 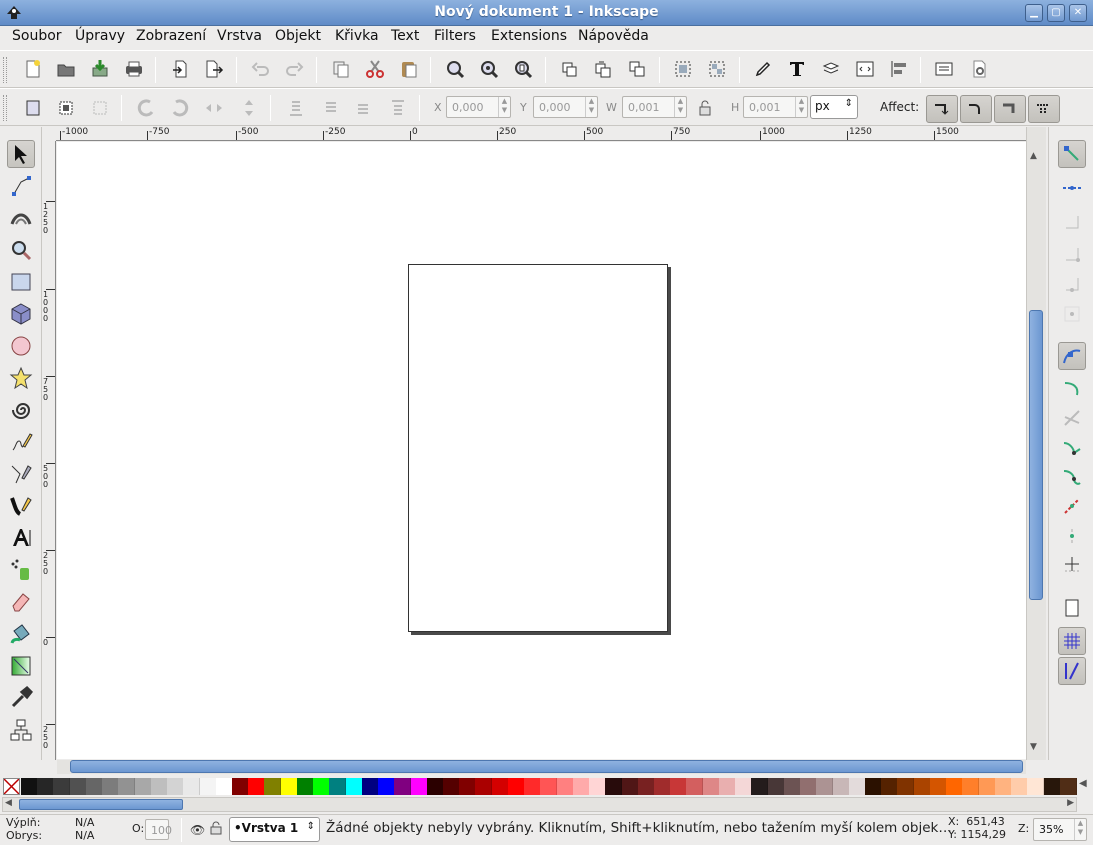 I want to click on lock-icon, so click(x=705, y=108).